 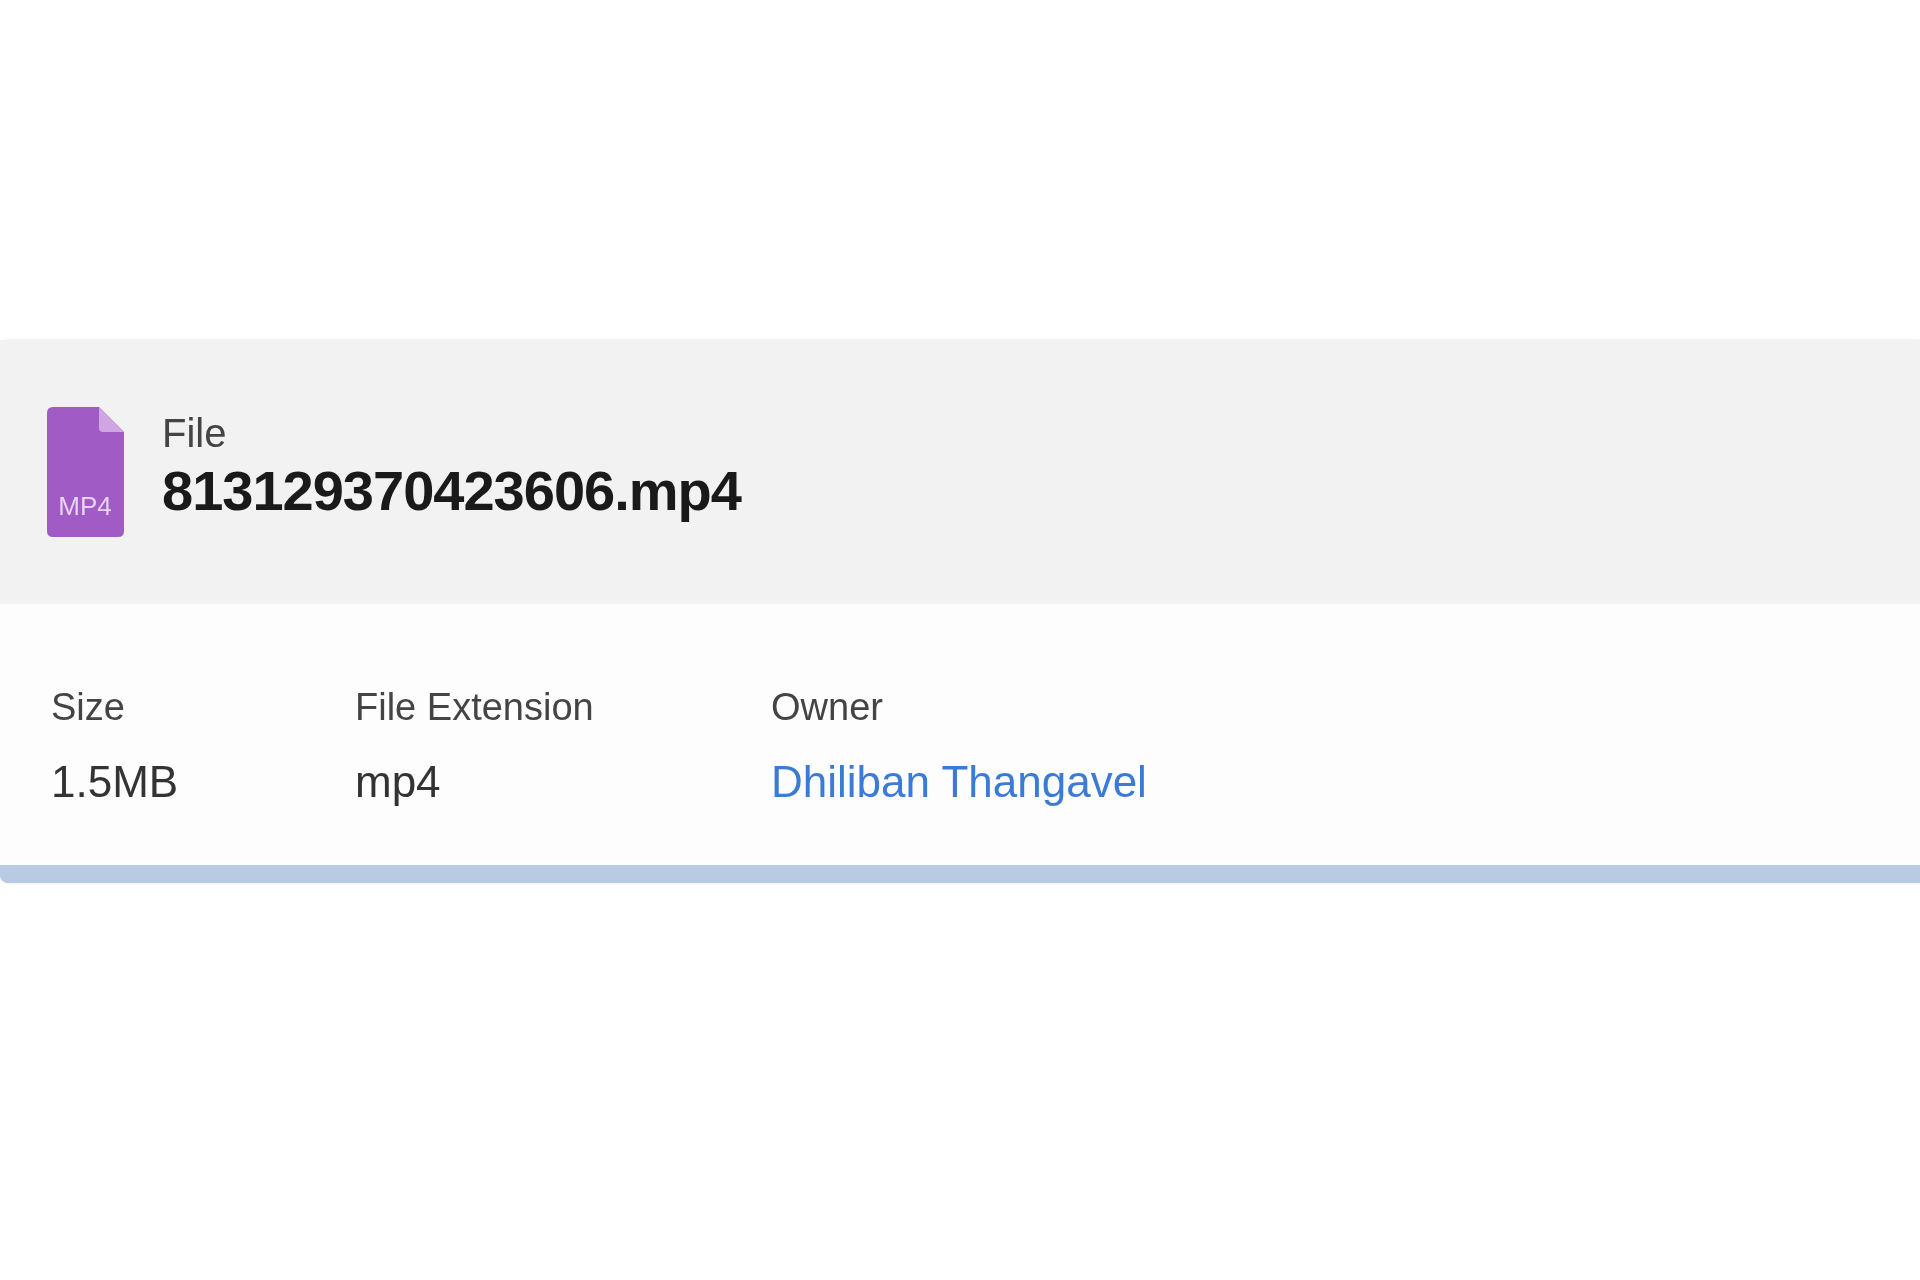 I want to click on detail-label: Owner, so click(x=827, y=707).